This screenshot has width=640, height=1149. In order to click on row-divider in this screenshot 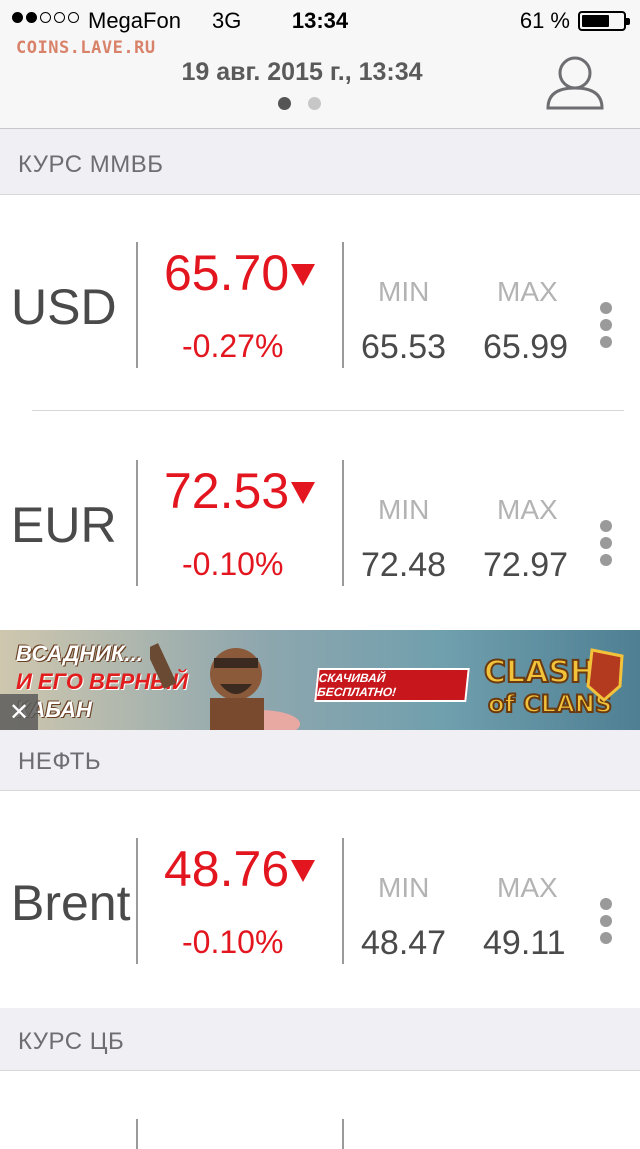, I will do `click(328, 410)`.